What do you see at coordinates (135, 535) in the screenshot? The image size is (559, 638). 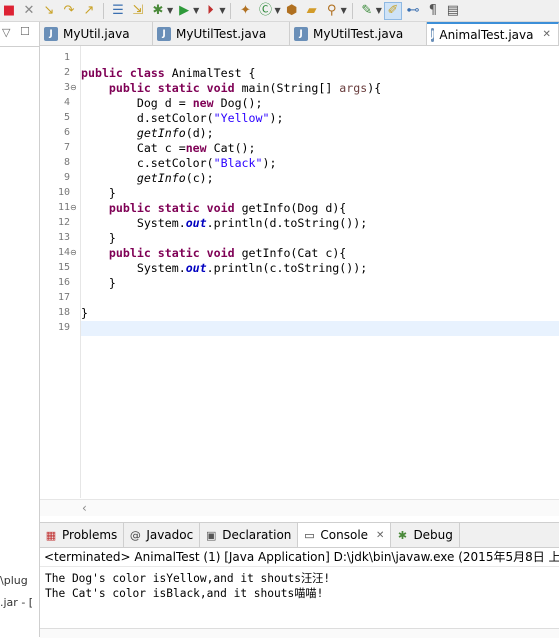 I see `javadoc-icon: @` at bounding box center [135, 535].